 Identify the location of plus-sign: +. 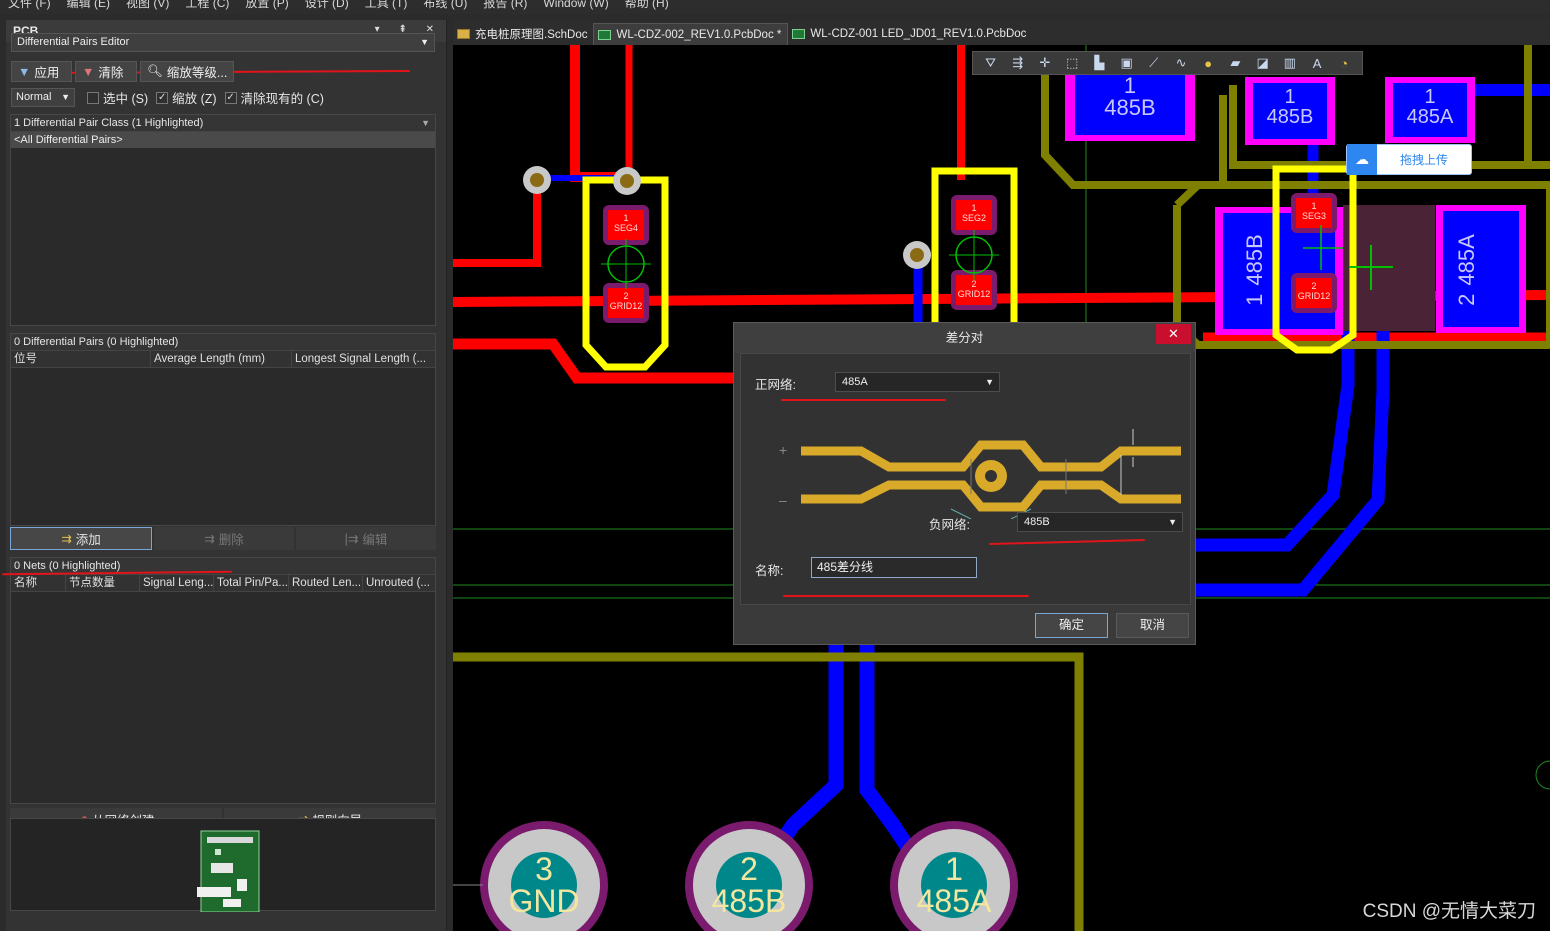
(783, 450).